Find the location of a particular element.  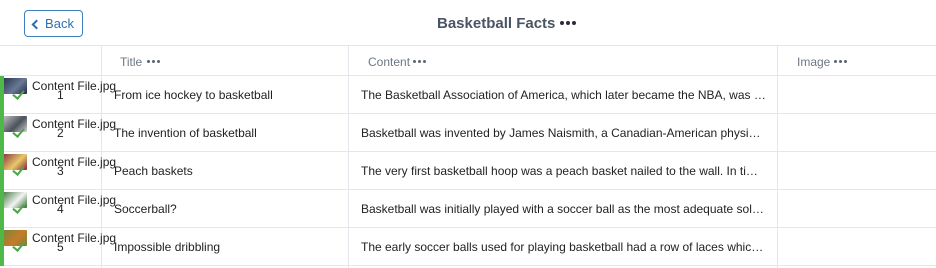

row-title: The invention of basketball is located at coordinates (226, 133).